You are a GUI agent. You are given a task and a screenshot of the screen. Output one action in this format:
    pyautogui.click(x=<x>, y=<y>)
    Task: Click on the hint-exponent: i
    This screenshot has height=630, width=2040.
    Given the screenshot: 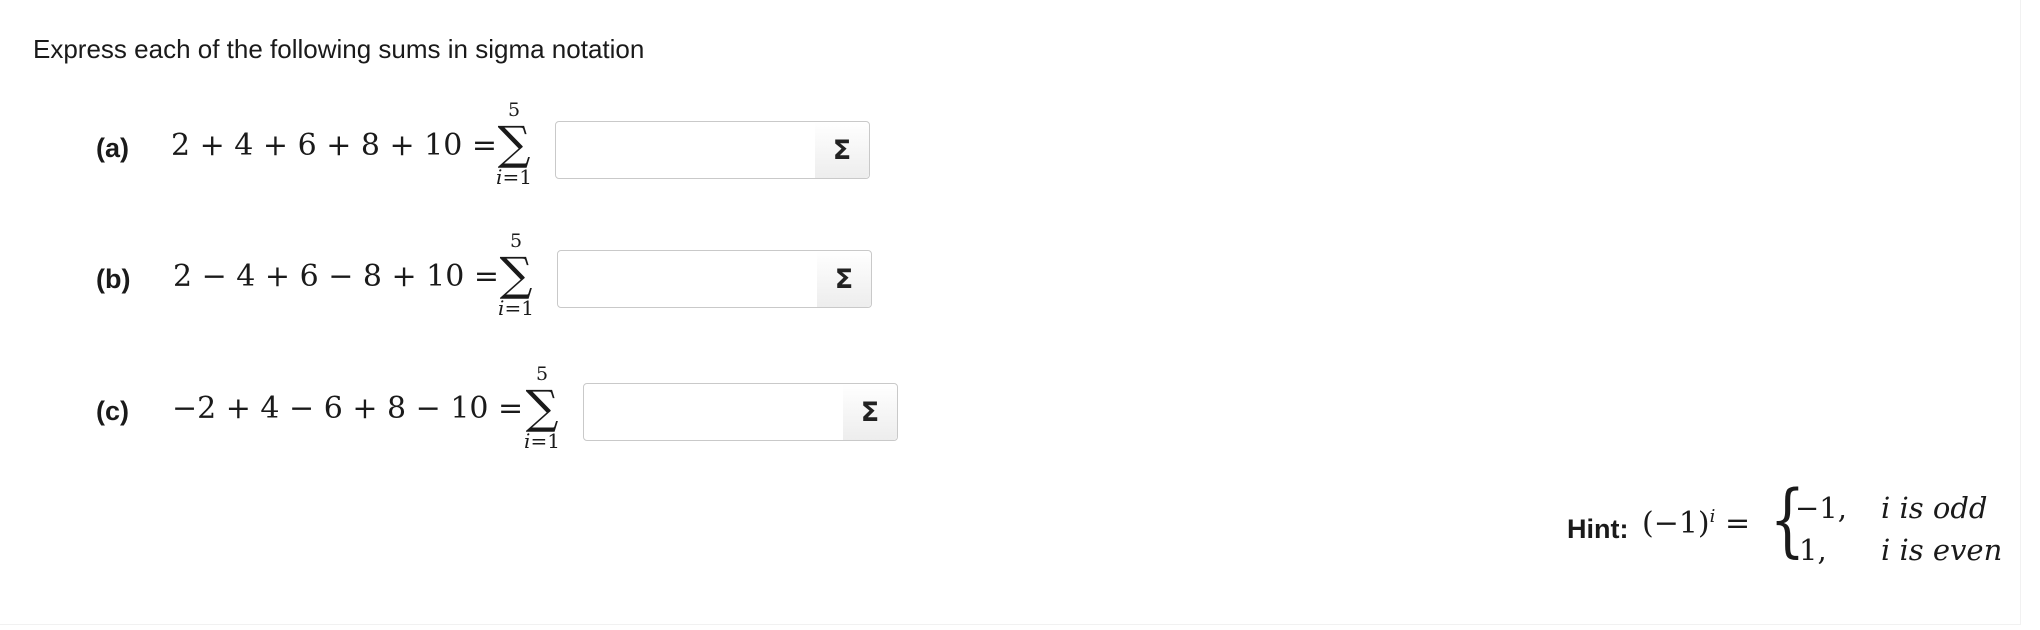 What is the action you would take?
    pyautogui.click(x=1712, y=516)
    